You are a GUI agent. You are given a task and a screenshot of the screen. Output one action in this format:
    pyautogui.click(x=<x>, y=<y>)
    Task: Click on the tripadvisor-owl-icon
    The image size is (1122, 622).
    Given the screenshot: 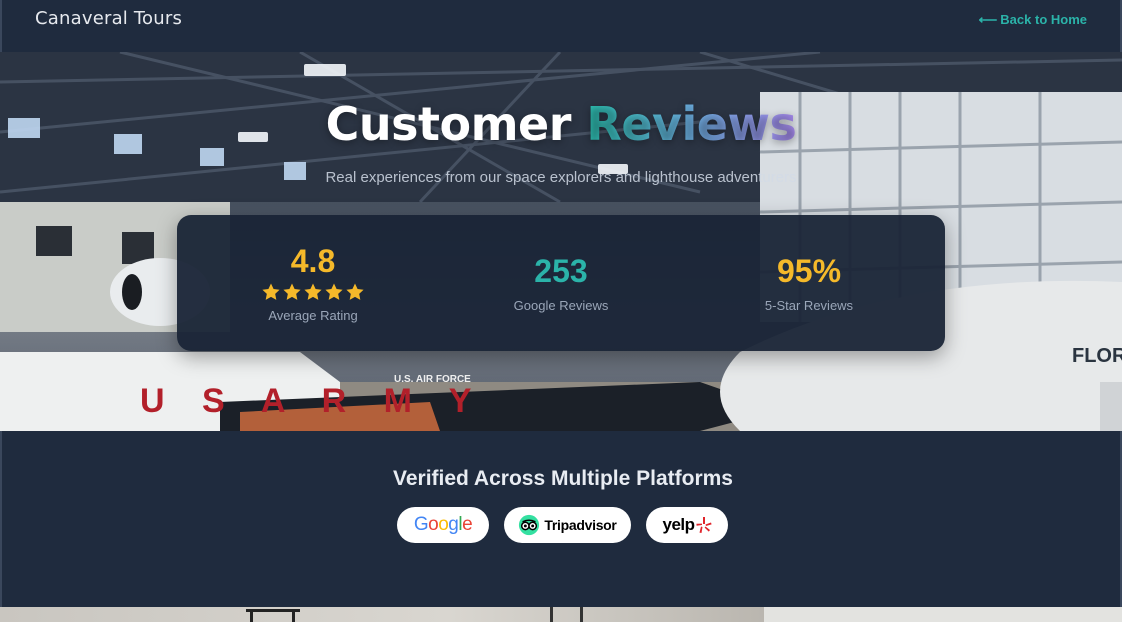 What is the action you would take?
    pyautogui.click(x=529, y=525)
    